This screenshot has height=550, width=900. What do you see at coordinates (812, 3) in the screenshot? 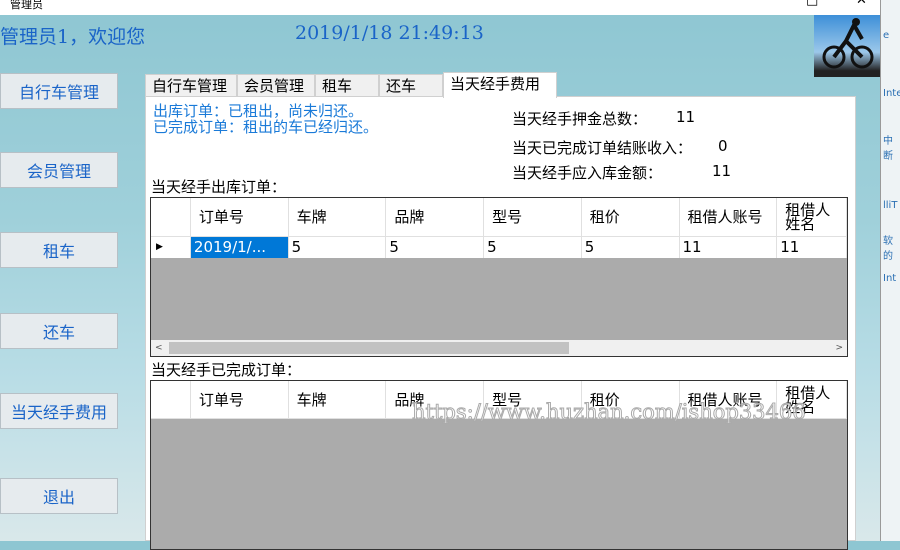
I see `maximize-icon: □` at bounding box center [812, 3].